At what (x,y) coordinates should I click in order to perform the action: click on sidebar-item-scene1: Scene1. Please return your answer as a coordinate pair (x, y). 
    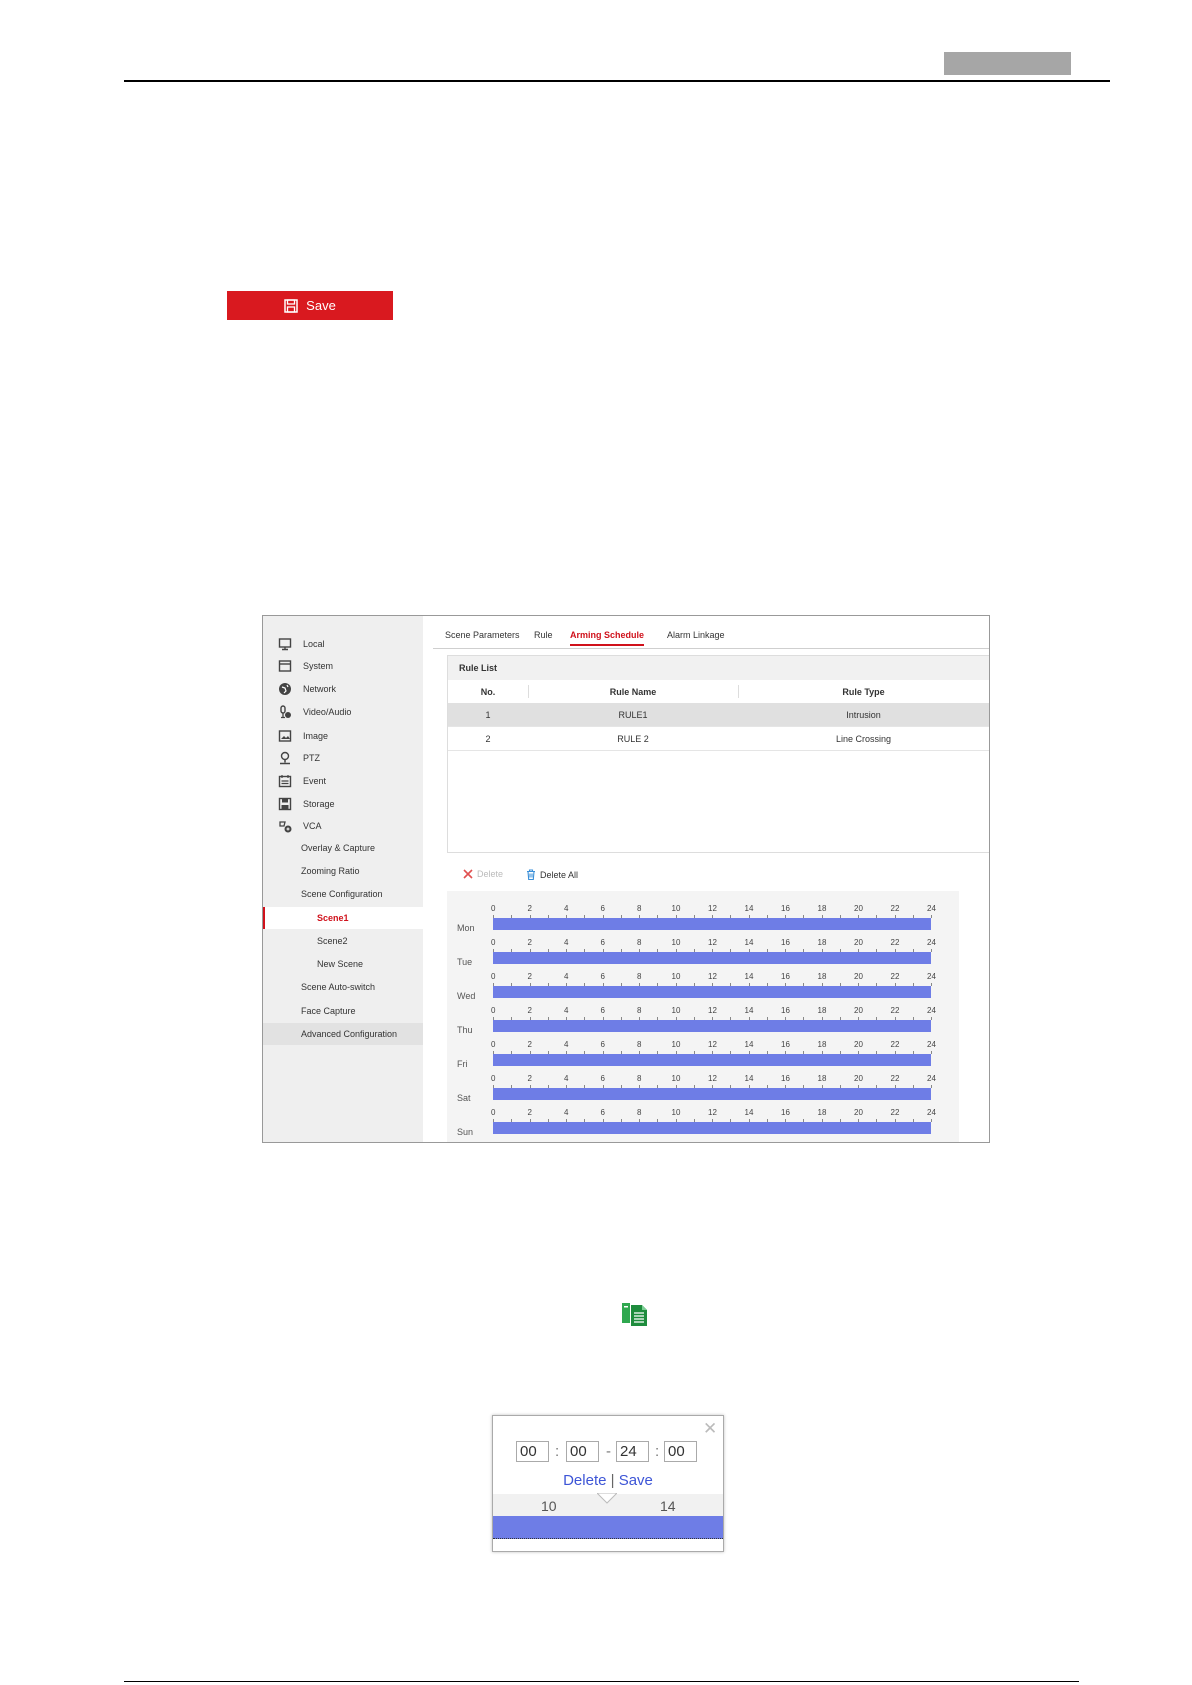
    Looking at the image, I should click on (343, 918).